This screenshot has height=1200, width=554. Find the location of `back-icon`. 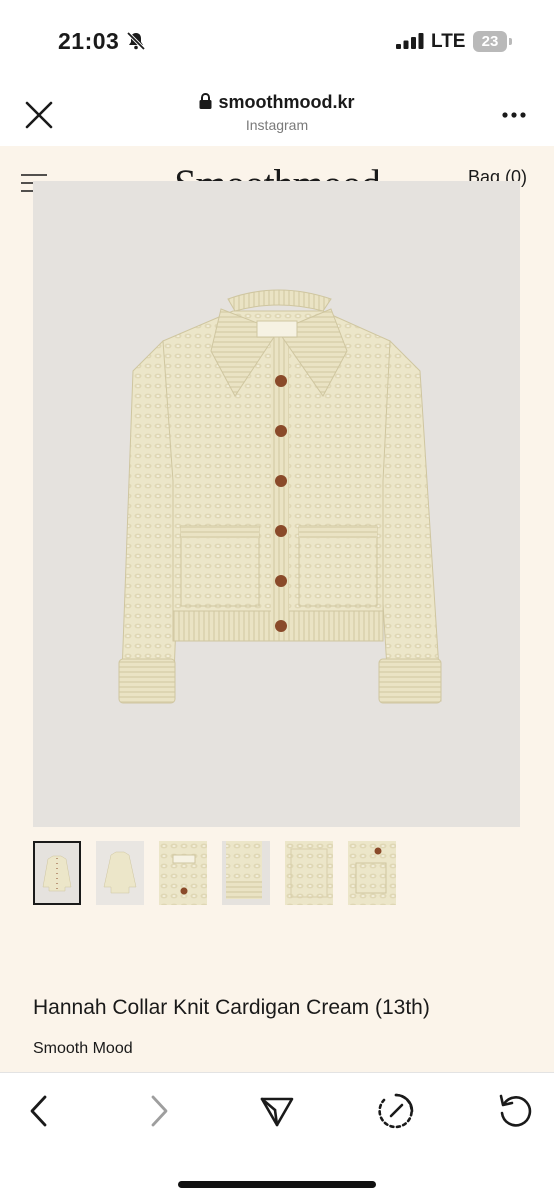

back-icon is located at coordinates (40, 1111).